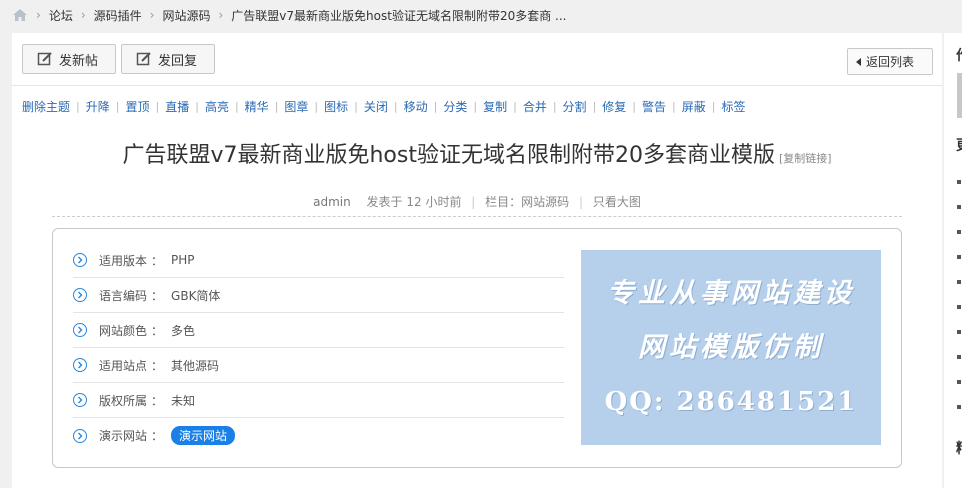 The height and width of the screenshot is (488, 962). I want to click on info-value: PHP, so click(183, 260).